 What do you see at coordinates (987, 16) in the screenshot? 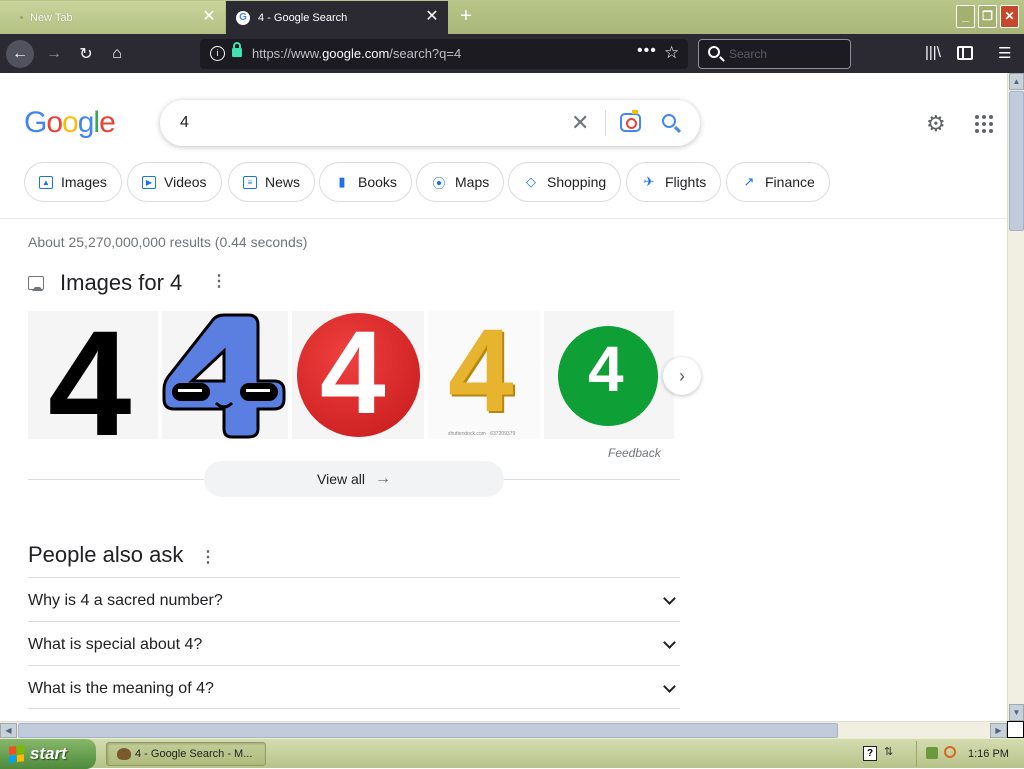
I see `window-maximize-button: ❐` at bounding box center [987, 16].